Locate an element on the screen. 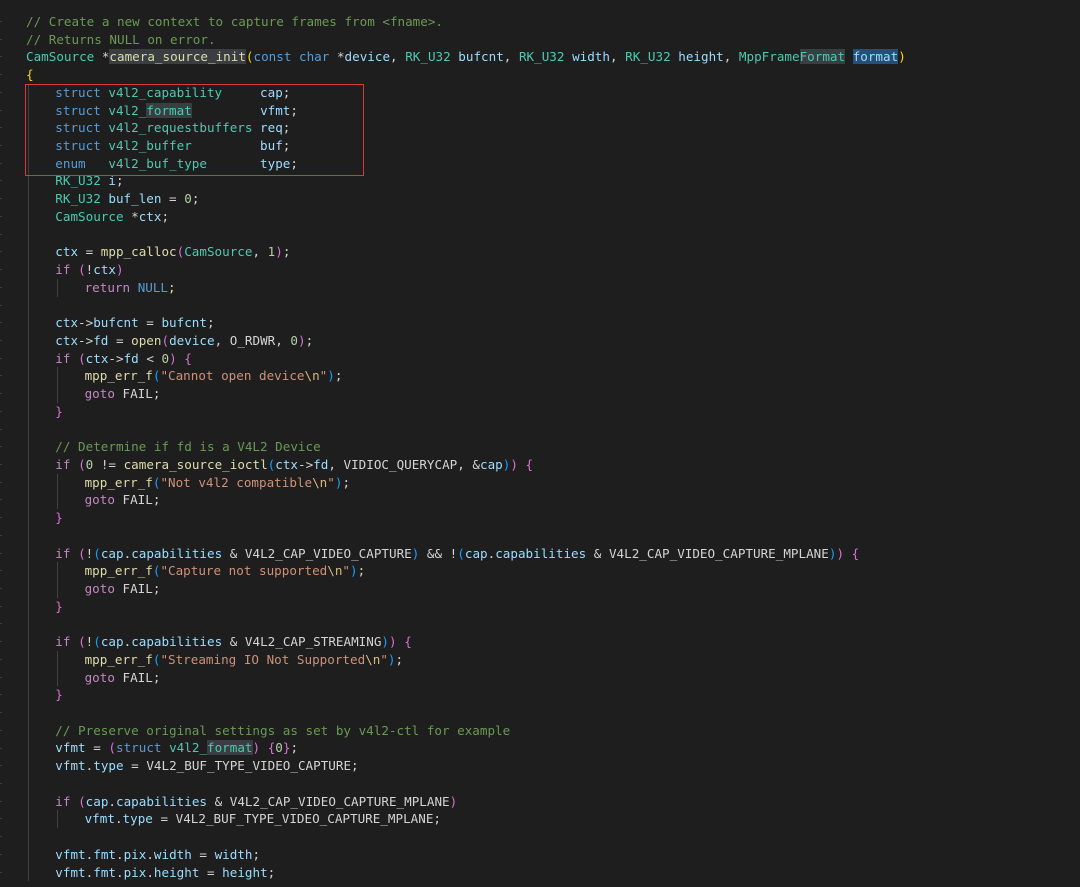  code-token: width is located at coordinates (172, 854).